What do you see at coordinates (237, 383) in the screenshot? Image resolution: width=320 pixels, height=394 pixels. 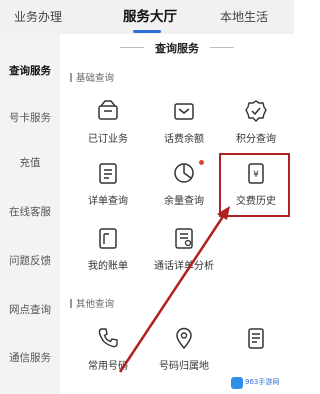 I see `watermark-logo` at bounding box center [237, 383].